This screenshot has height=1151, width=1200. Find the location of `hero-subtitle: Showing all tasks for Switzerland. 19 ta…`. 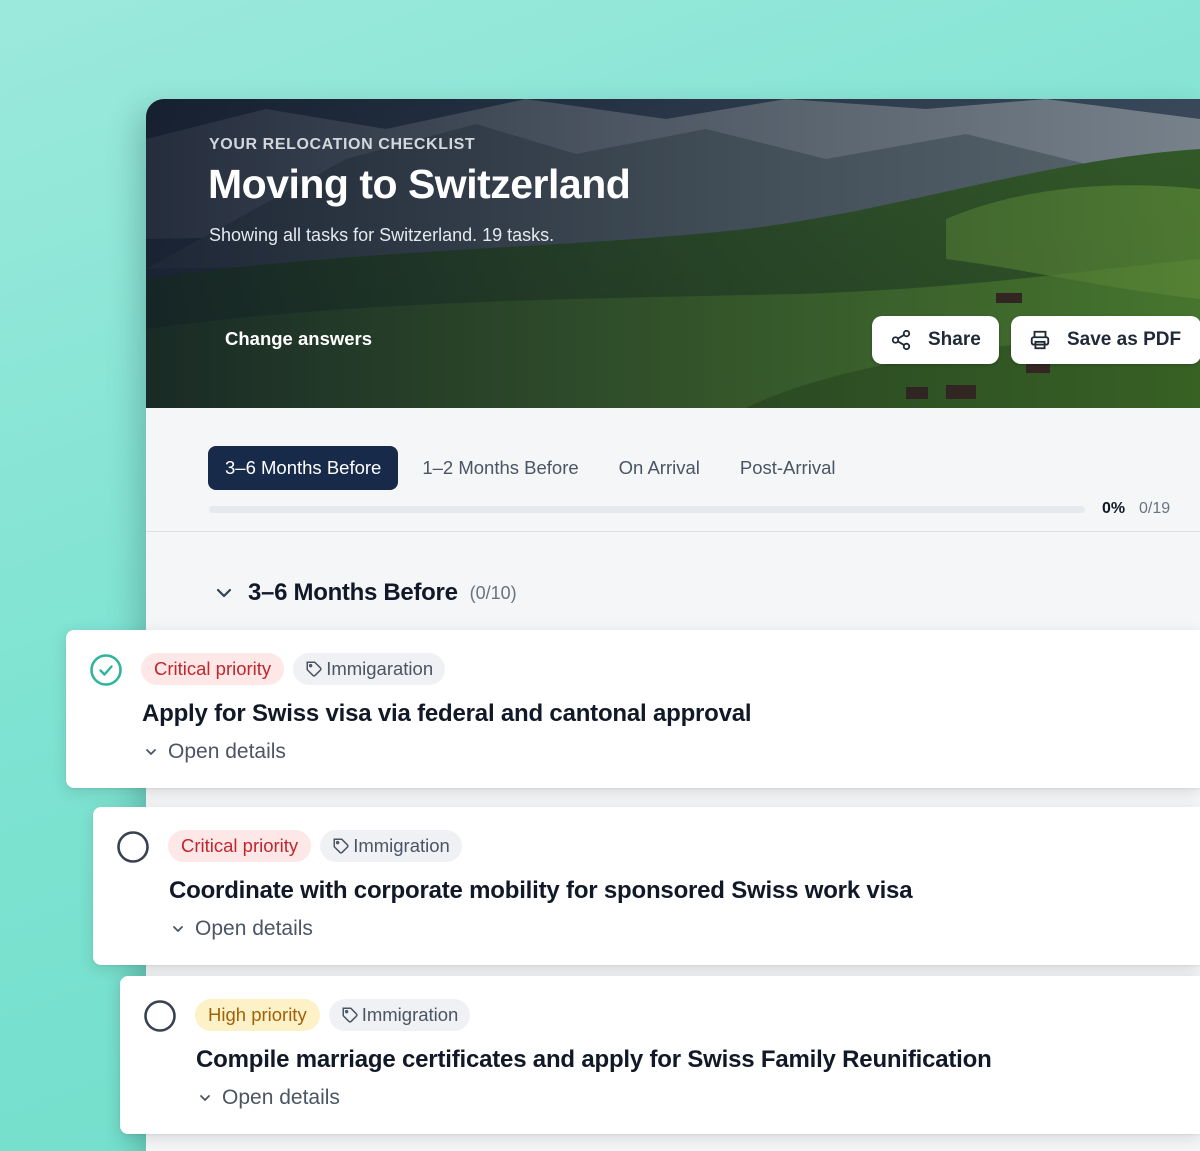

hero-subtitle: Showing all tasks for Switzerland. 19 ta… is located at coordinates (382, 235).